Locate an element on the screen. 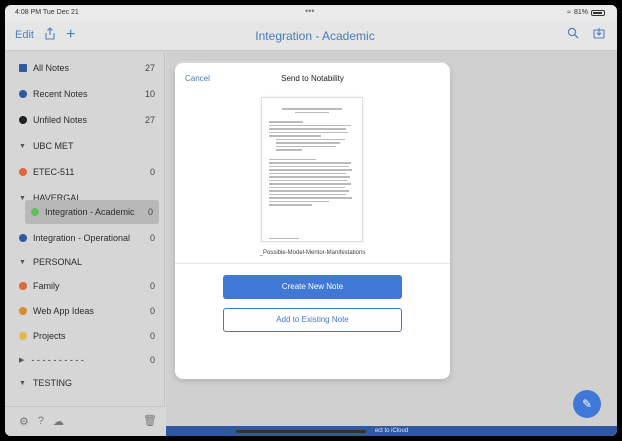 The height and width of the screenshot is (441, 622). section-collapsed: ▶ - - - - - - - - - - 0 is located at coordinates (85, 360).